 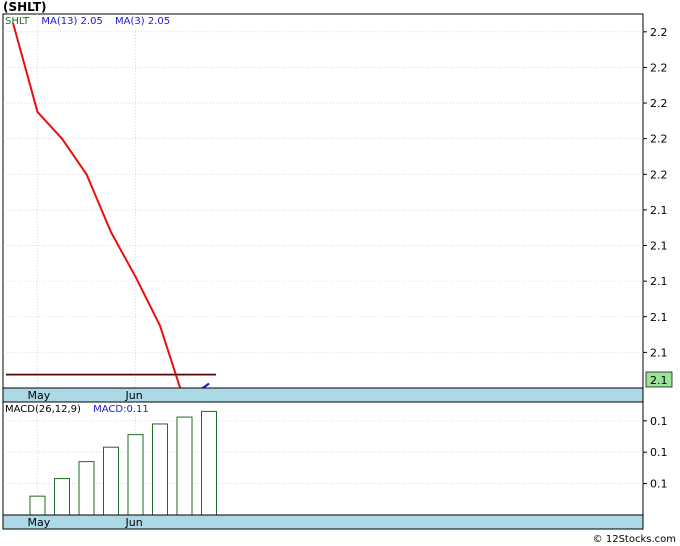 I want to click on footer-copyright: © 12Stocks.com, so click(x=634, y=539).